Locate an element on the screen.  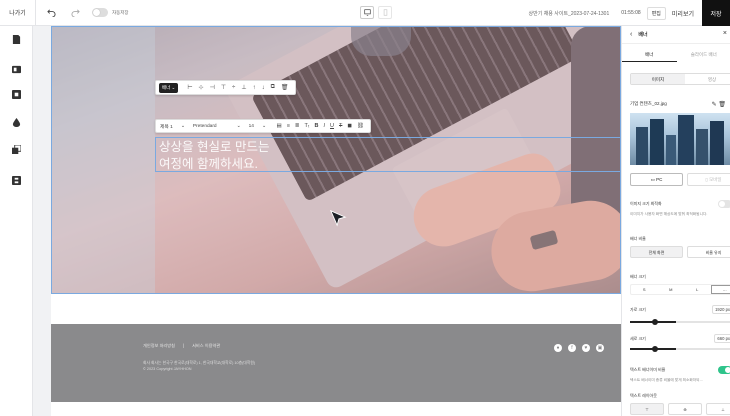
font-size-select: 14 is located at coordinates (251, 126).